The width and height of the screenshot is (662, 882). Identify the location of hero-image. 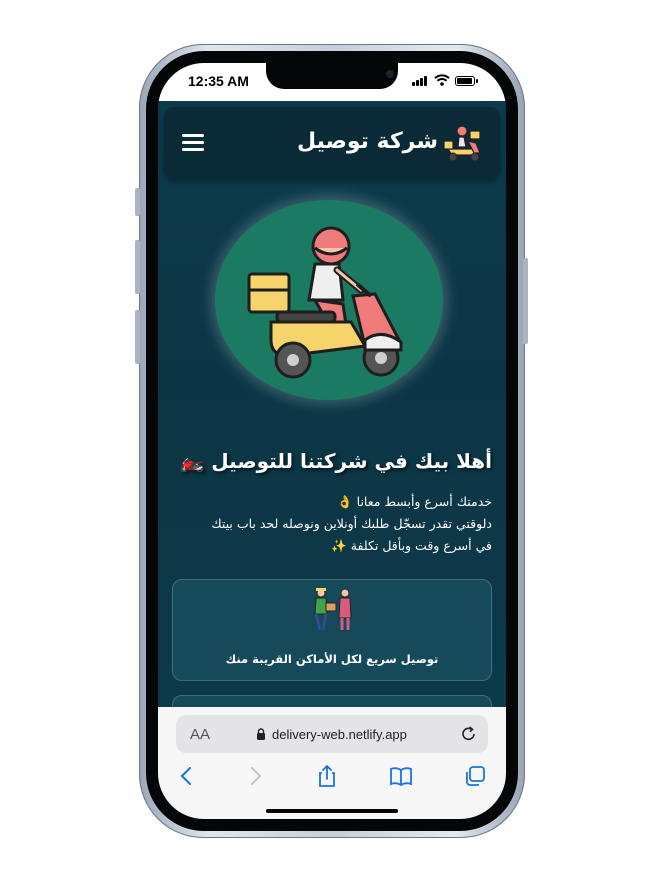
(329, 300).